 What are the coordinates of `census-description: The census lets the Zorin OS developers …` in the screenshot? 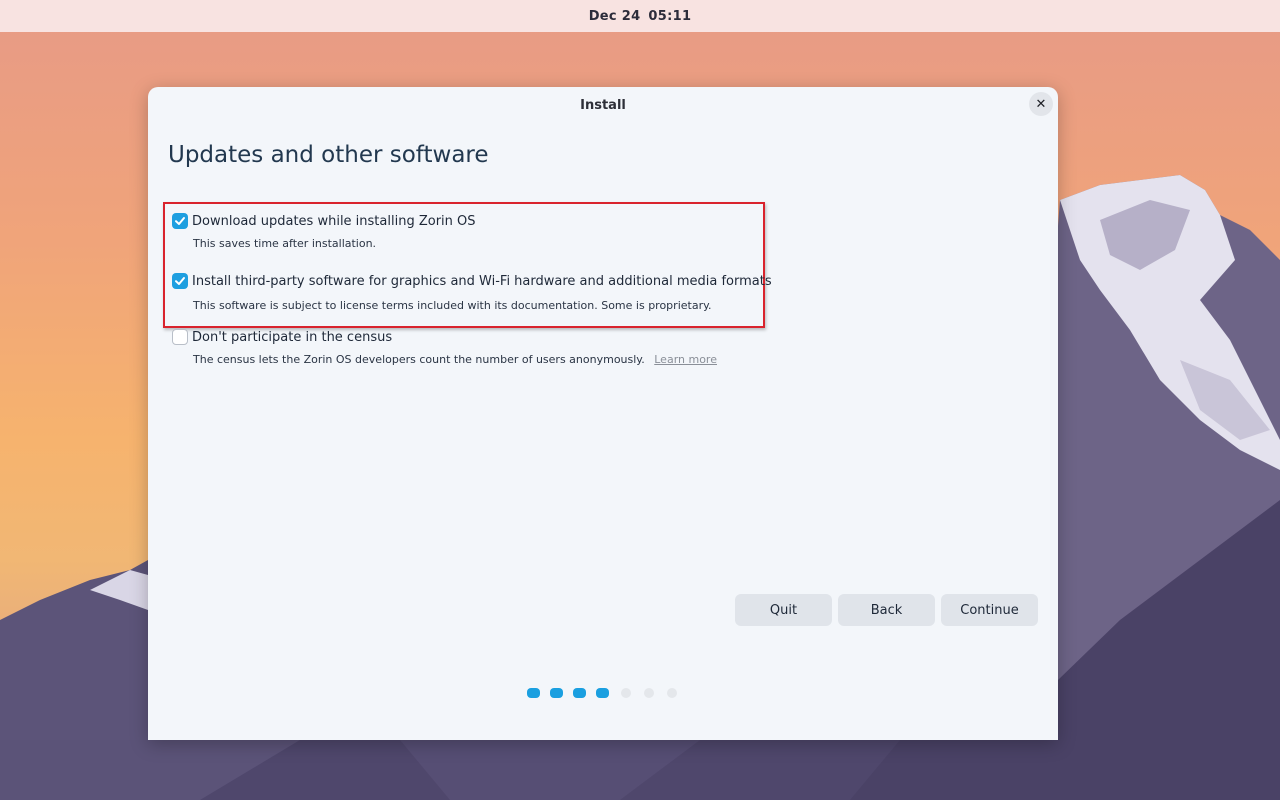 It's located at (419, 359).